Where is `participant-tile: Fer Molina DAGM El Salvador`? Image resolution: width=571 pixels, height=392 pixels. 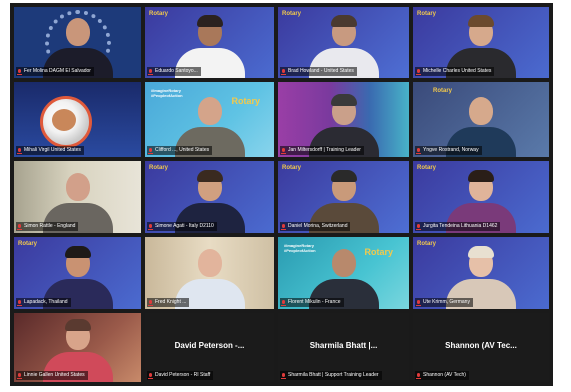 participant-tile: Fer Molina DAGM El Salvador is located at coordinates (77, 42).